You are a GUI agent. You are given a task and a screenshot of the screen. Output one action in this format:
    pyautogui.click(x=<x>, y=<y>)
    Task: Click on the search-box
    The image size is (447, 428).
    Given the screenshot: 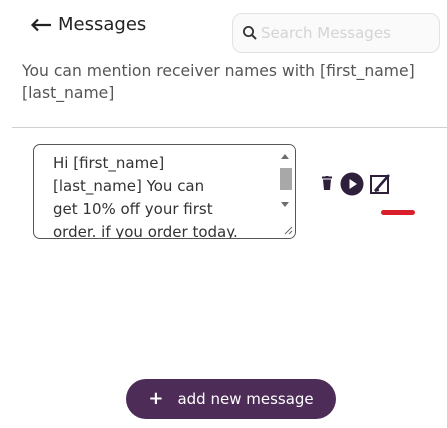 What is the action you would take?
    pyautogui.click(x=336, y=33)
    